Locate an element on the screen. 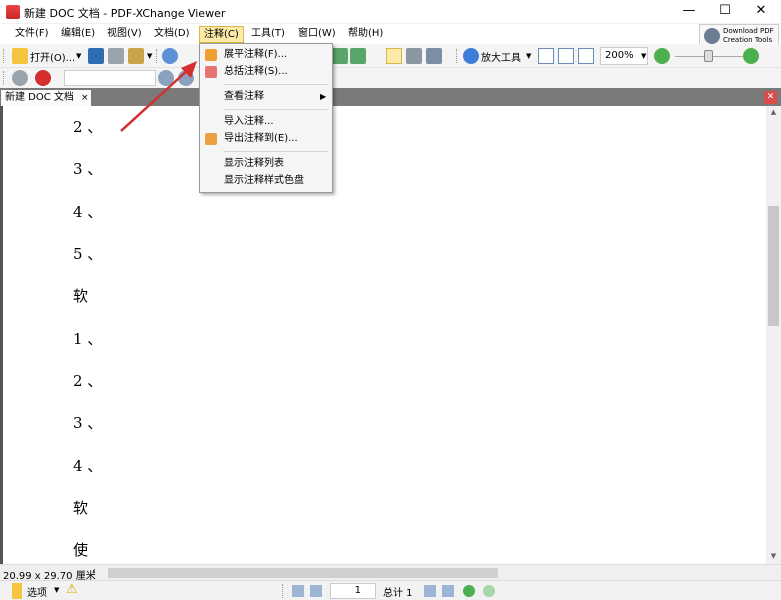  tab-close-icon: × is located at coordinates (85, 98).